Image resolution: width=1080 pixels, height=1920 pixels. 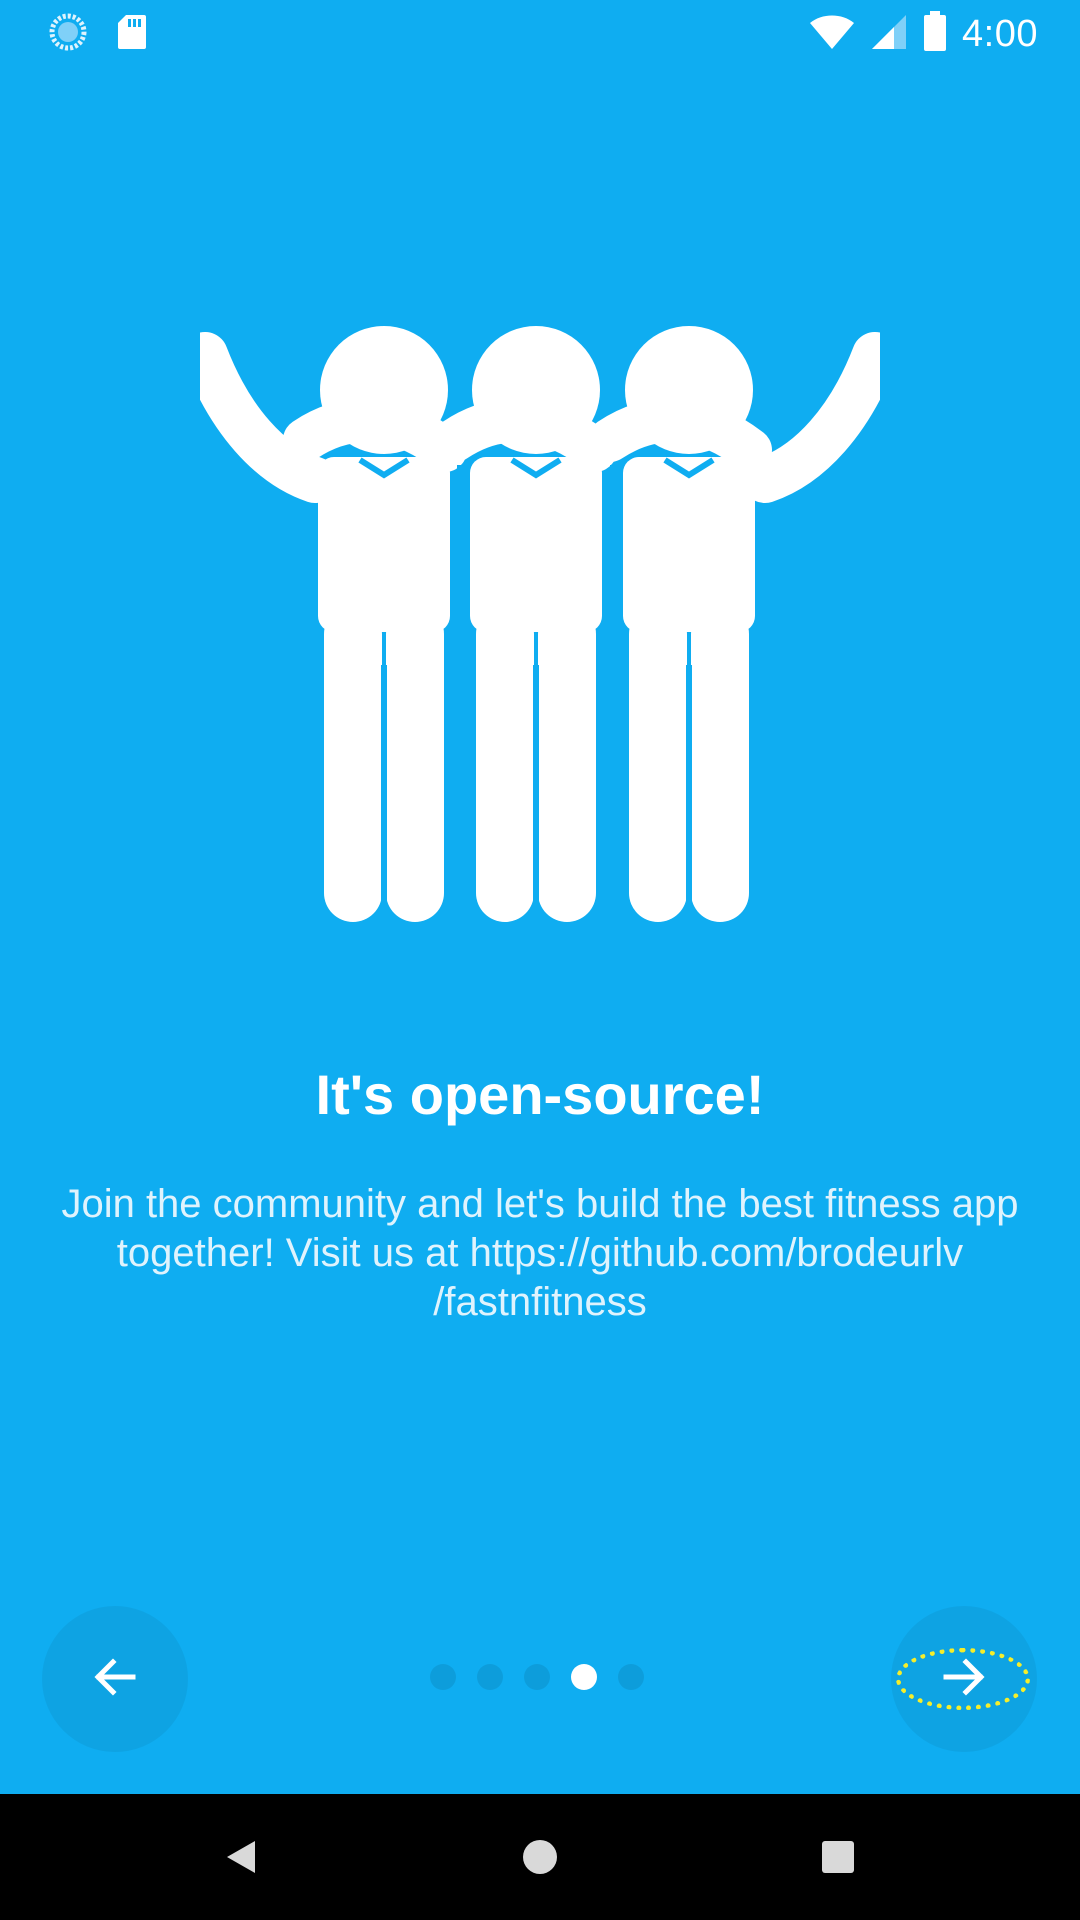 I want to click on battery-icon, so click(x=935, y=33).